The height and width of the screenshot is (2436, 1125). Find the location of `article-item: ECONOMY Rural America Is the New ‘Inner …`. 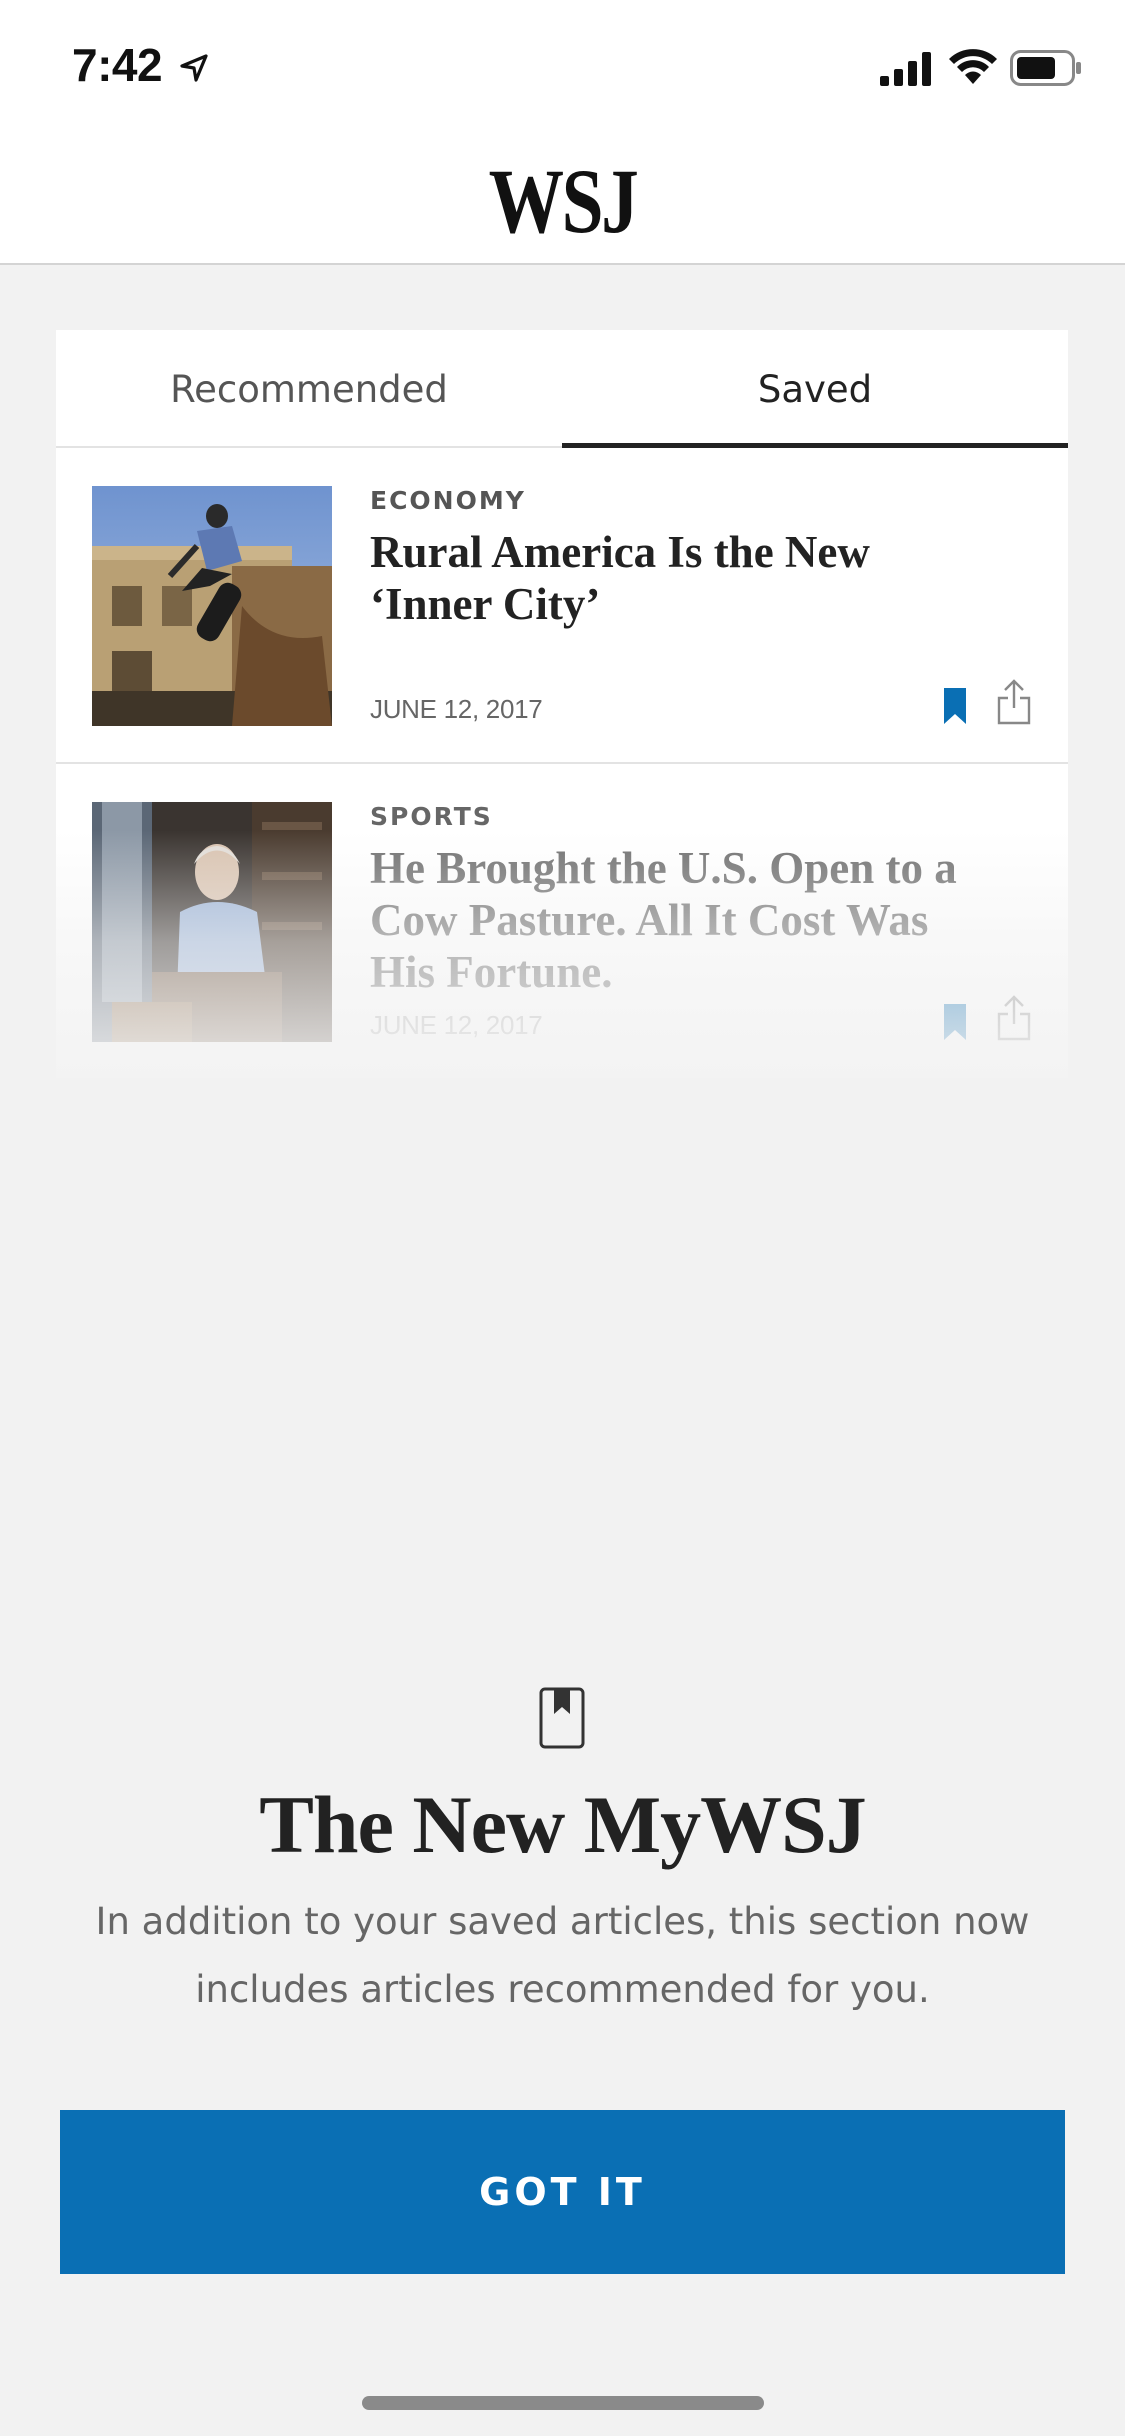

article-item: ECONOMY Rural America Is the New ‘Inner … is located at coordinates (562, 607).